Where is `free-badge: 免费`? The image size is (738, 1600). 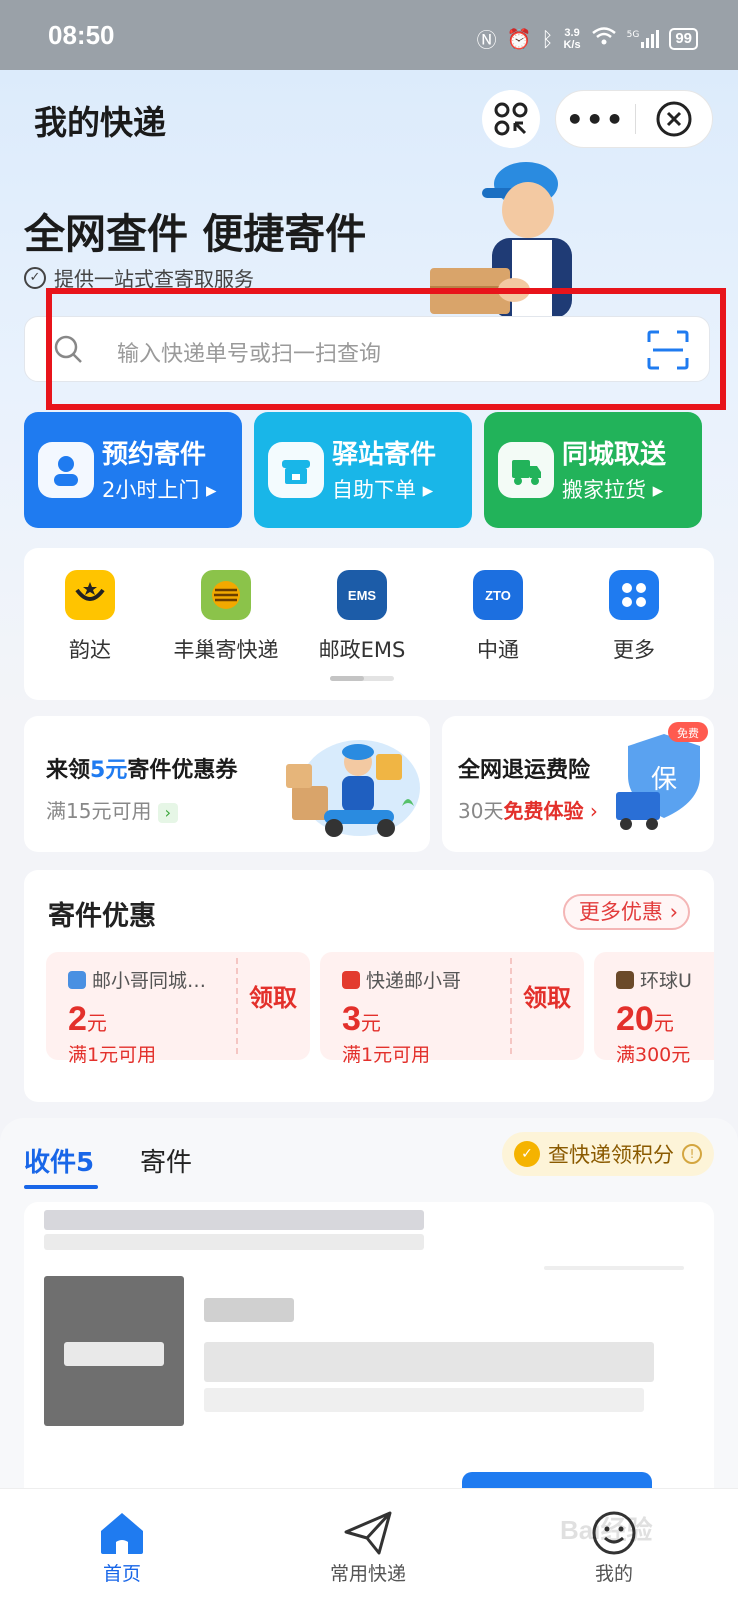
free-badge: 免费 is located at coordinates (688, 733).